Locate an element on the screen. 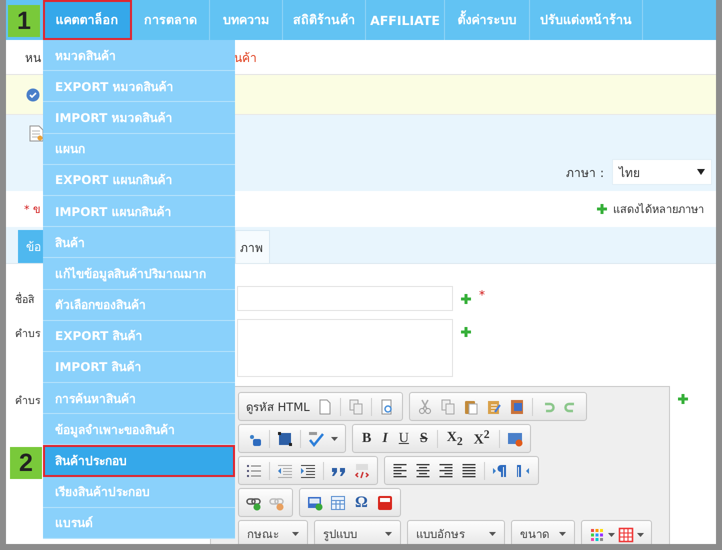 This screenshot has width=722, height=550. style-dropdown: แบบอักษร is located at coordinates (456, 532).